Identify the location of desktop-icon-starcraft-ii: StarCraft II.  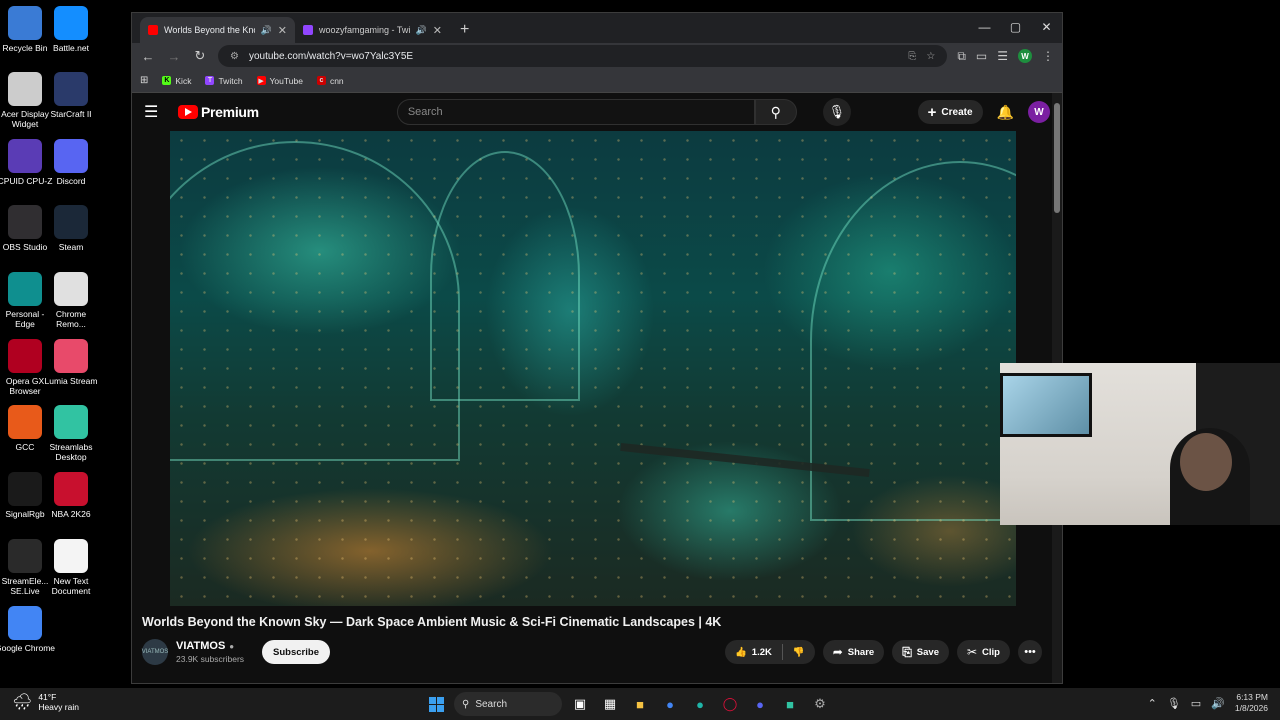
(71, 95).